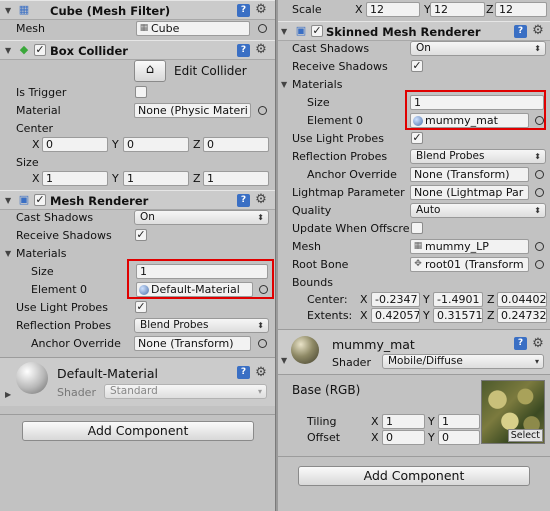 This screenshot has width=550, height=511. I want to click on material-name: mummy_mat, so click(373, 344).